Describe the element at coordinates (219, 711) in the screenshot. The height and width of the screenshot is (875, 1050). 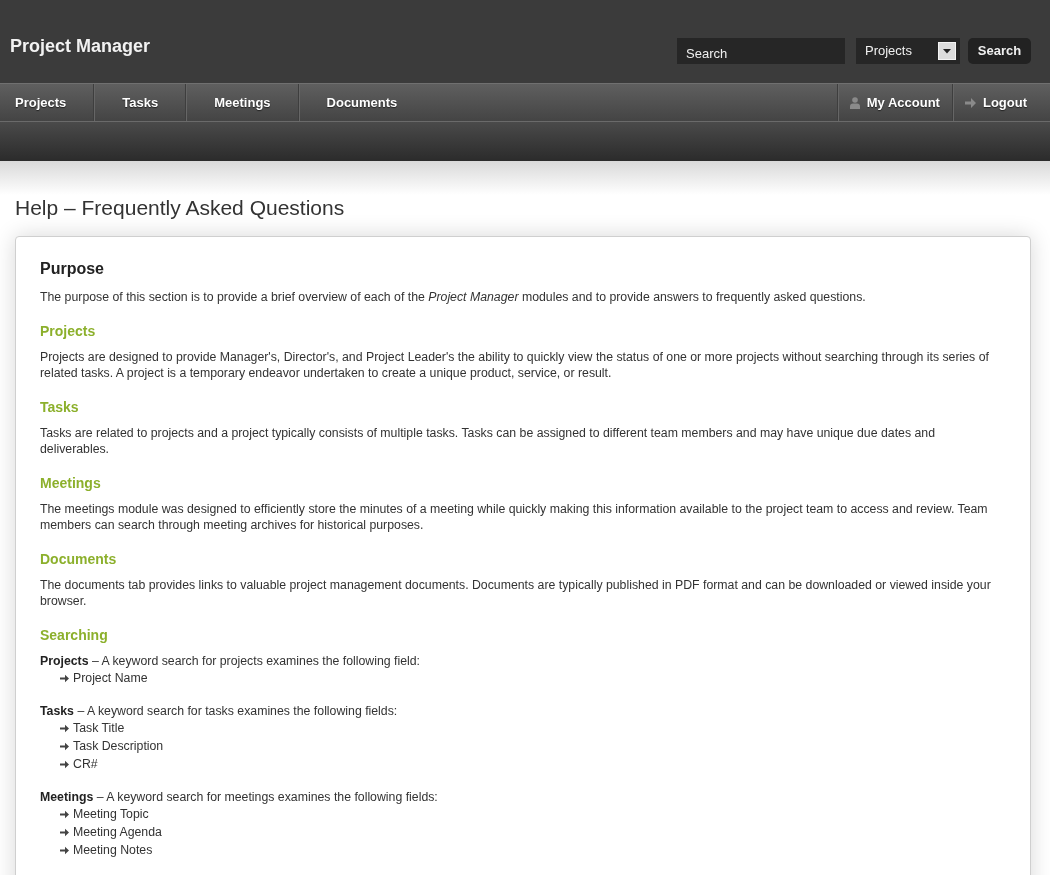
I see `search-rule-text: Tasks – A keyword search for tasks examines the following fields:` at that location.